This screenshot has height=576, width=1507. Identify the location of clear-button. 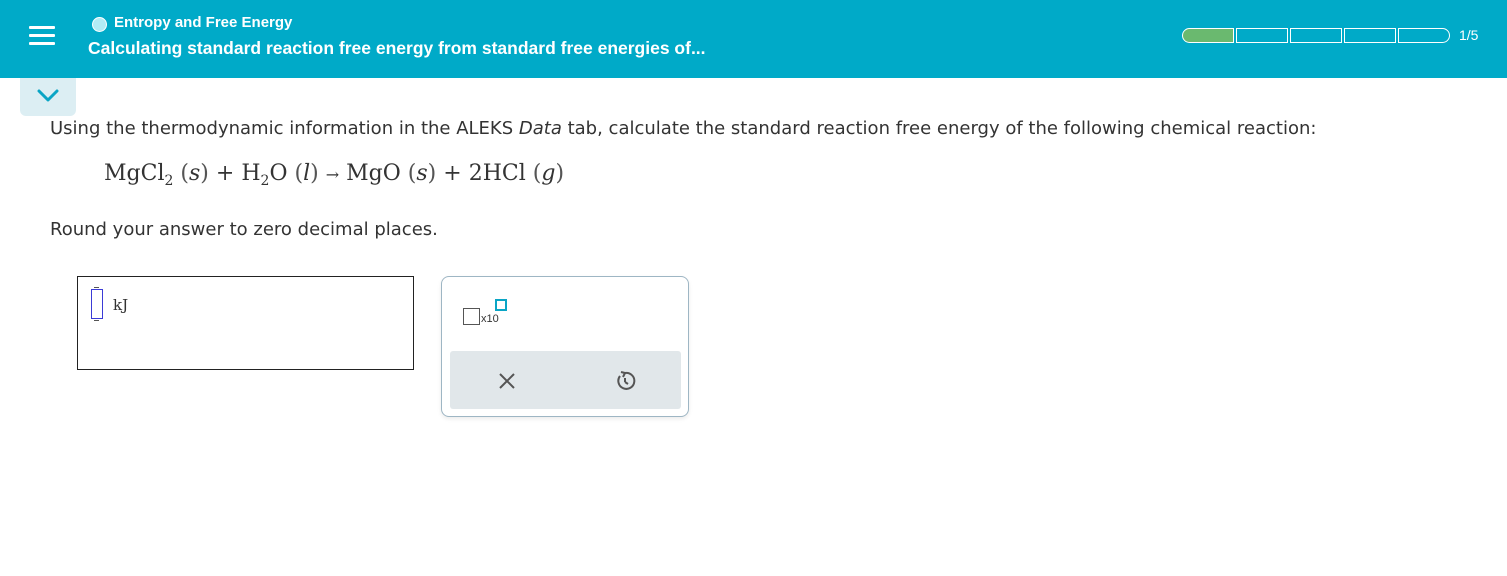
(507, 381).